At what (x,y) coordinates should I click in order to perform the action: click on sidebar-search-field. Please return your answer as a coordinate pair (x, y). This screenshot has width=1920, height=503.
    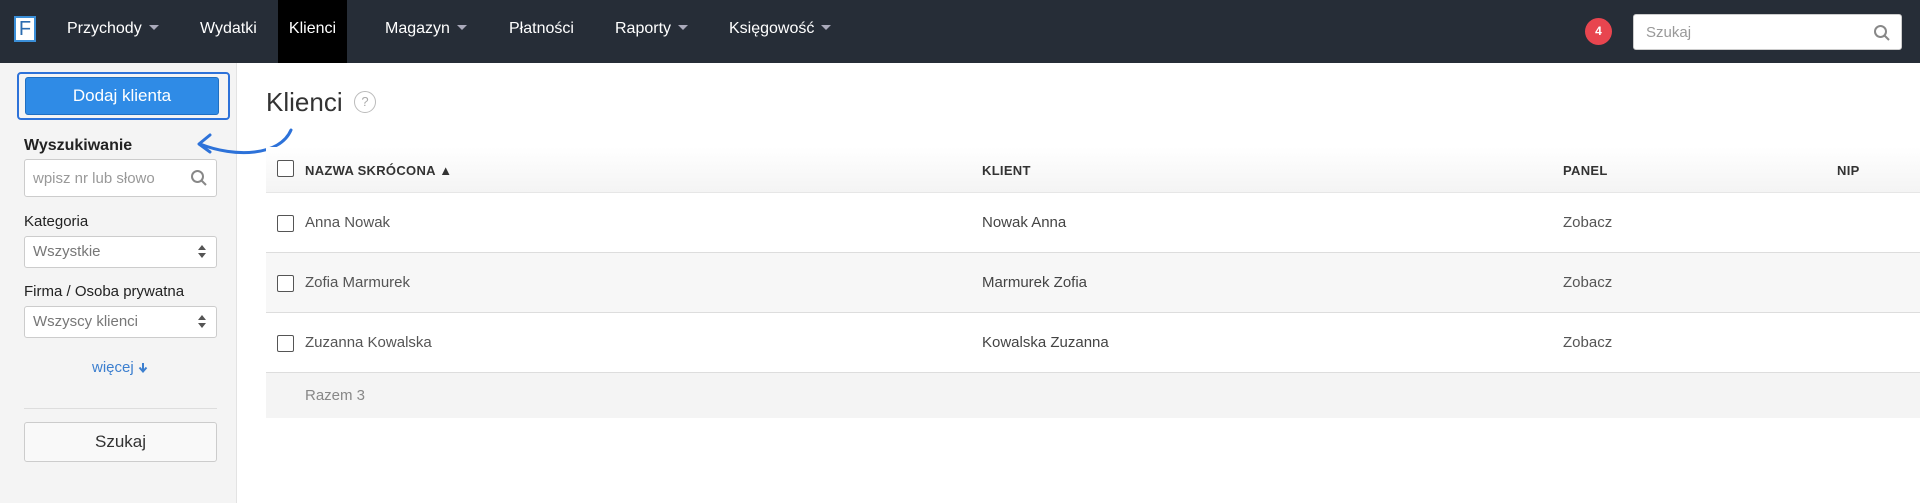
    Looking at the image, I should click on (120, 178).